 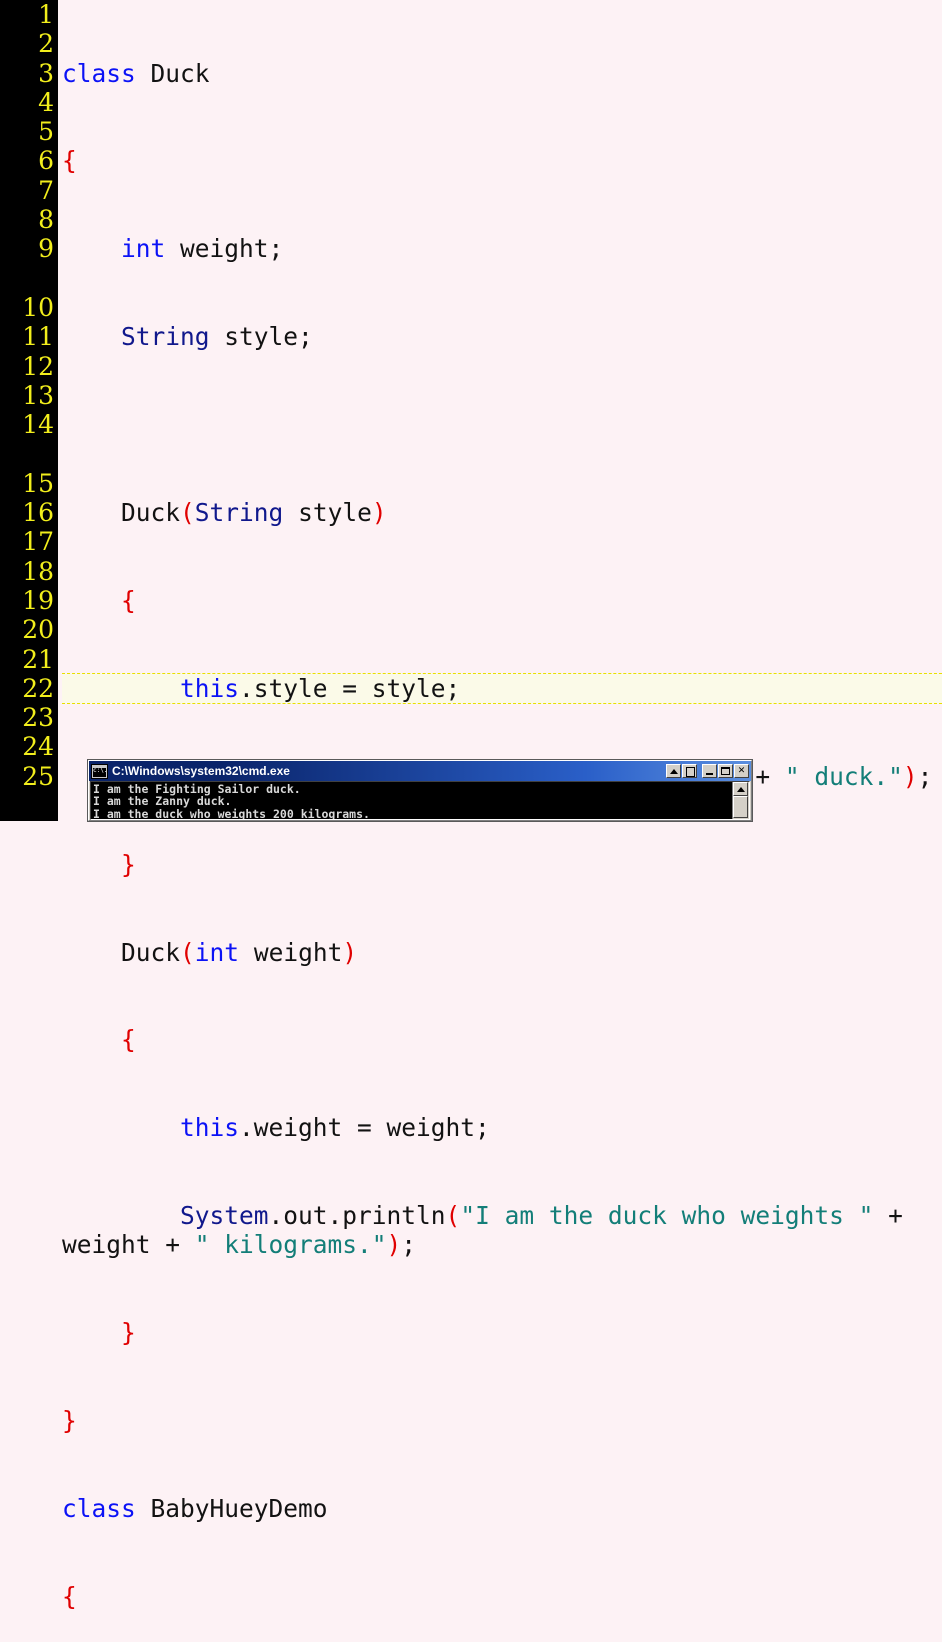 What do you see at coordinates (46, 190) in the screenshot?
I see `line-number: 7` at bounding box center [46, 190].